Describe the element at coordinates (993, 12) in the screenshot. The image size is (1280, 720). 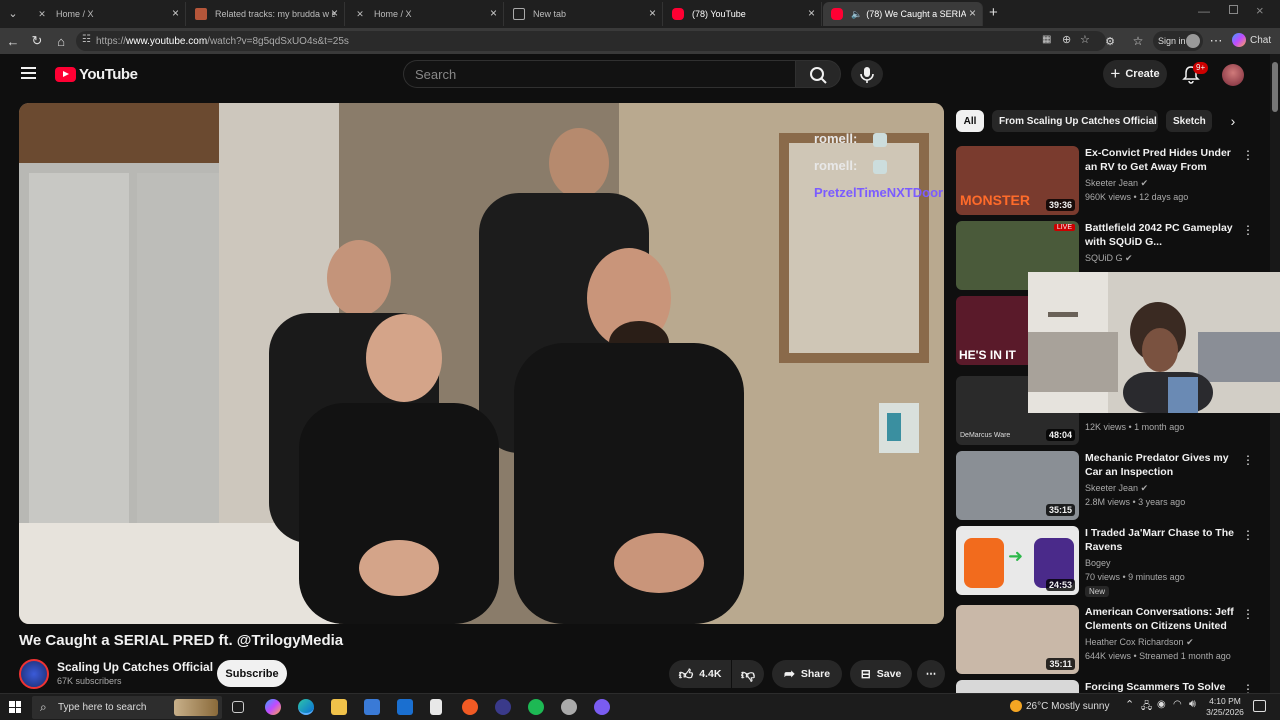
I see `new-tab-button: +` at that location.